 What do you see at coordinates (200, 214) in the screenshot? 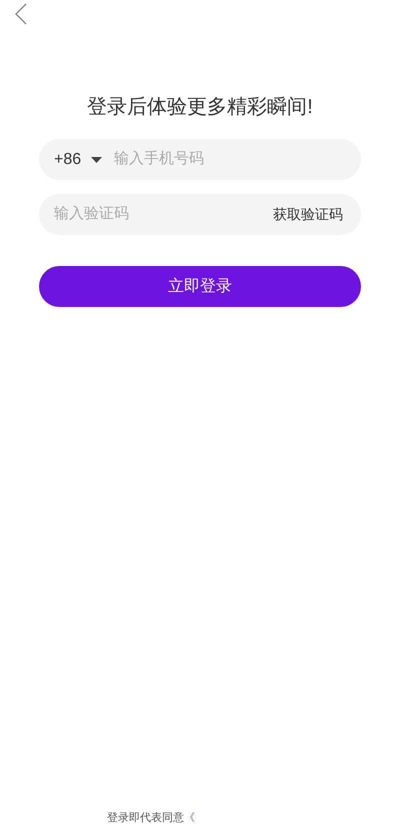
I see `code-field: 输入验证码 获取验证码` at bounding box center [200, 214].